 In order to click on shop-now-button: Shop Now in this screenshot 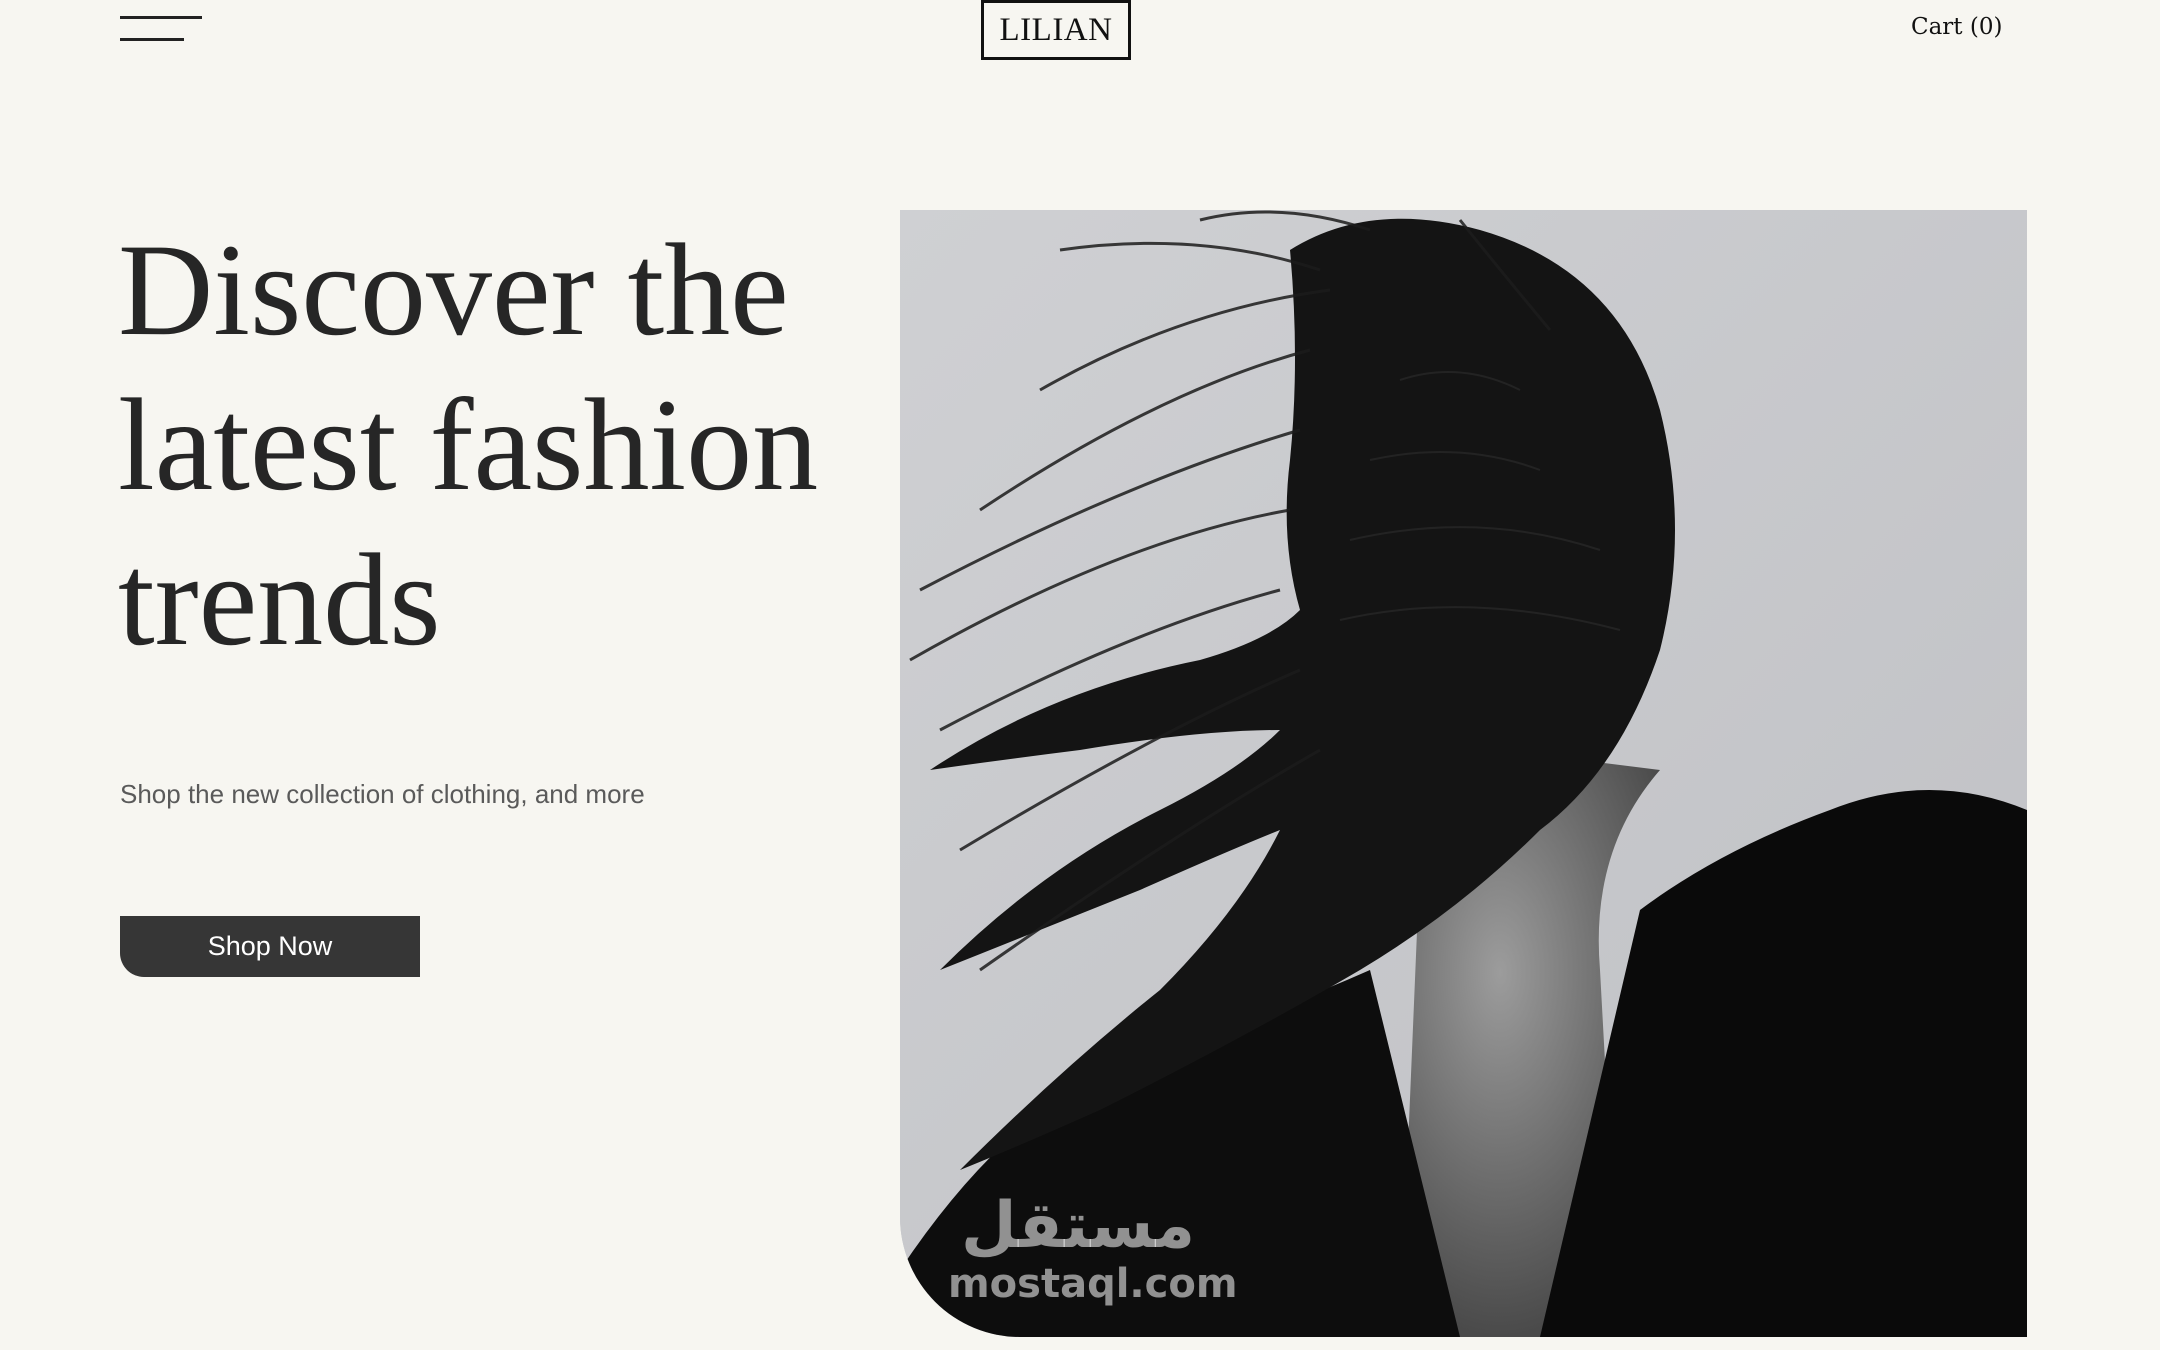, I will do `click(270, 946)`.